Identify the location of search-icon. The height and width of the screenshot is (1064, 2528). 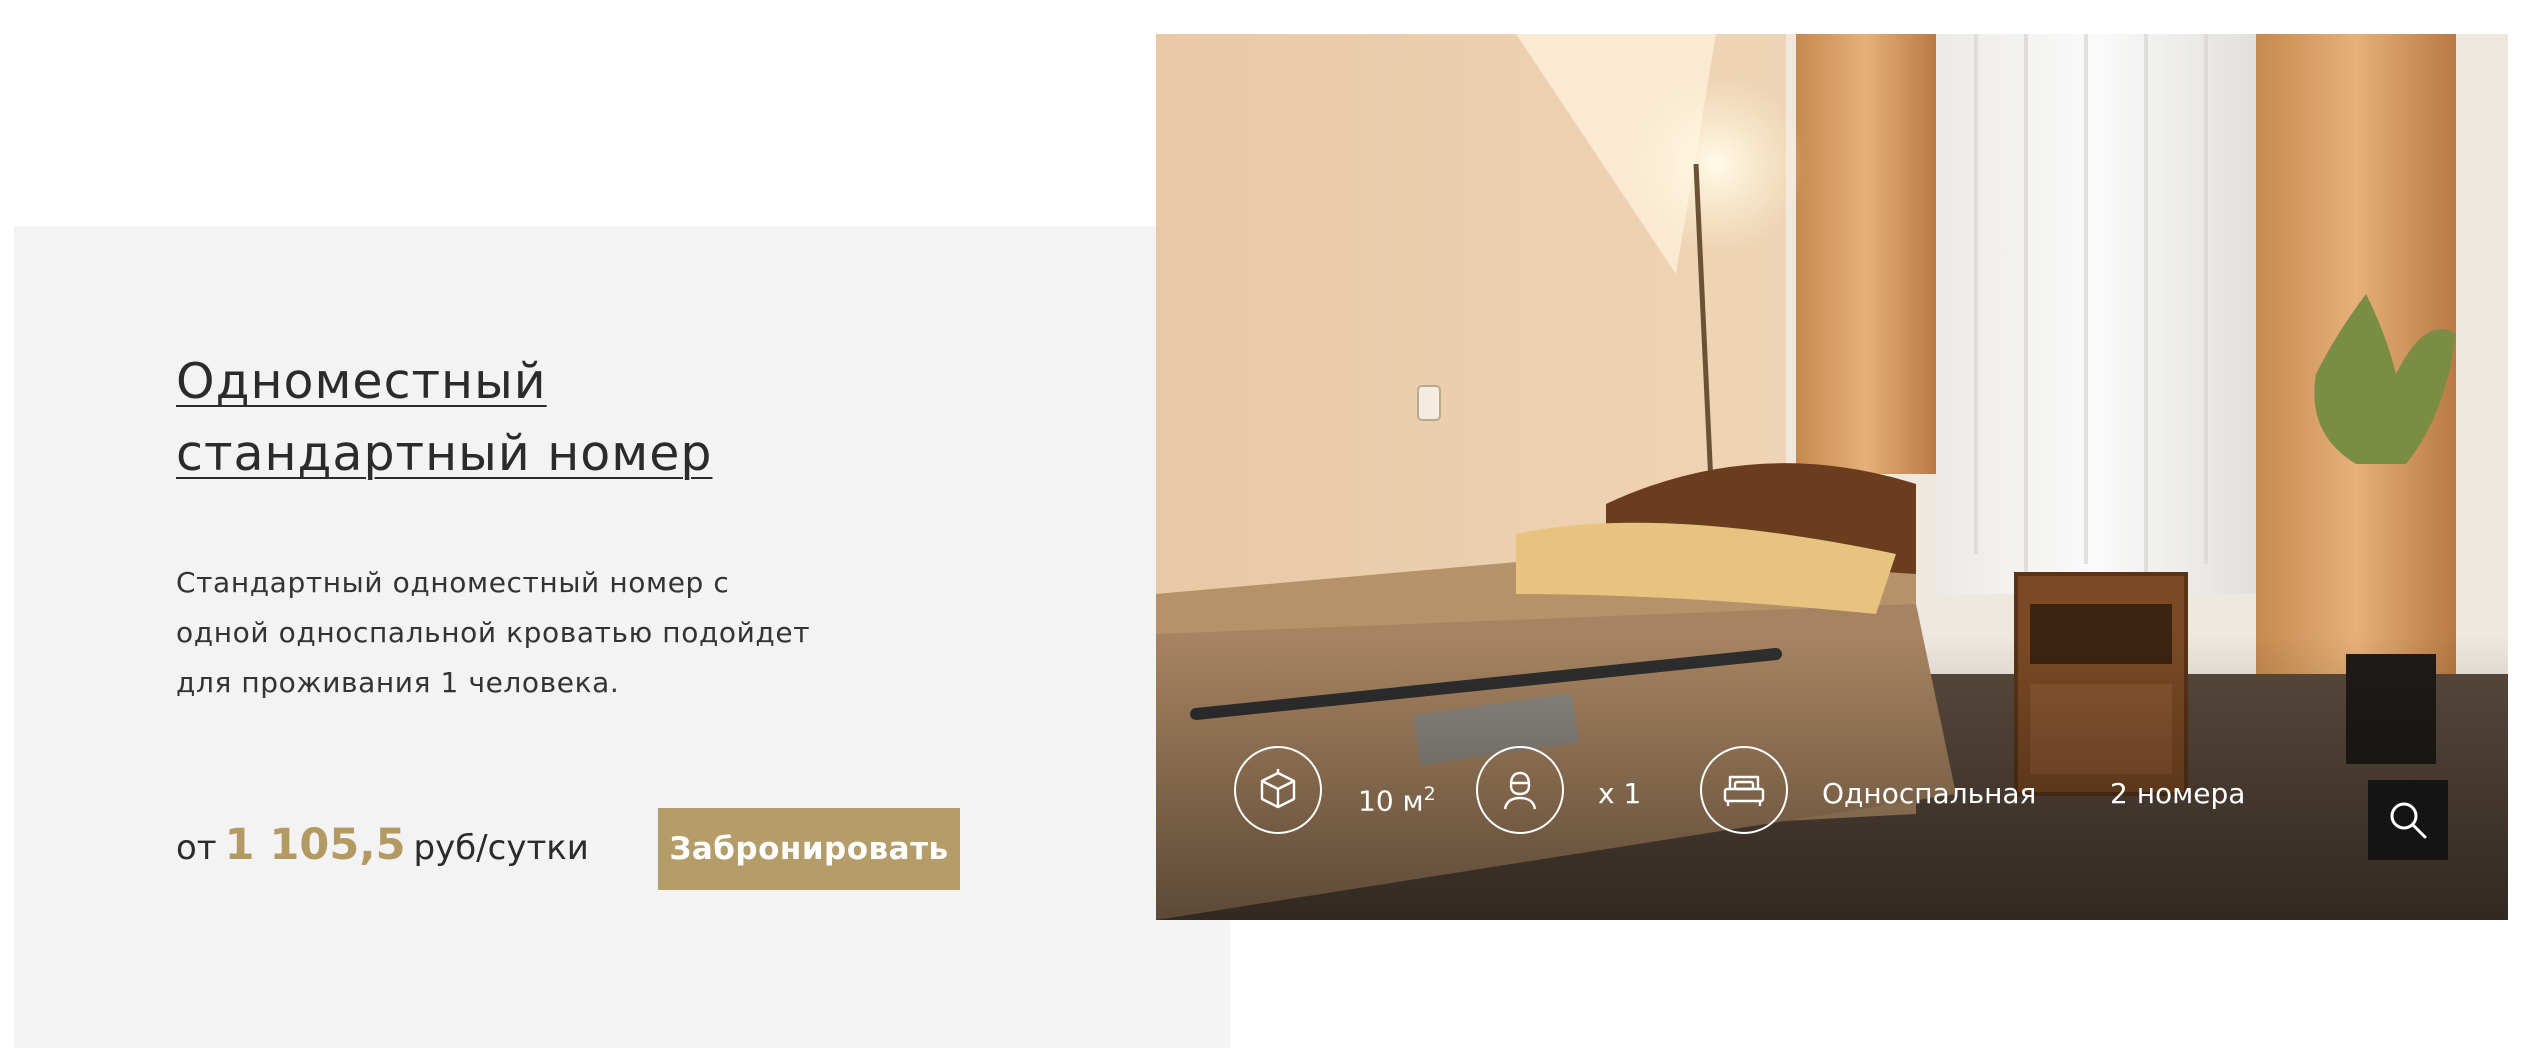
(2408, 820).